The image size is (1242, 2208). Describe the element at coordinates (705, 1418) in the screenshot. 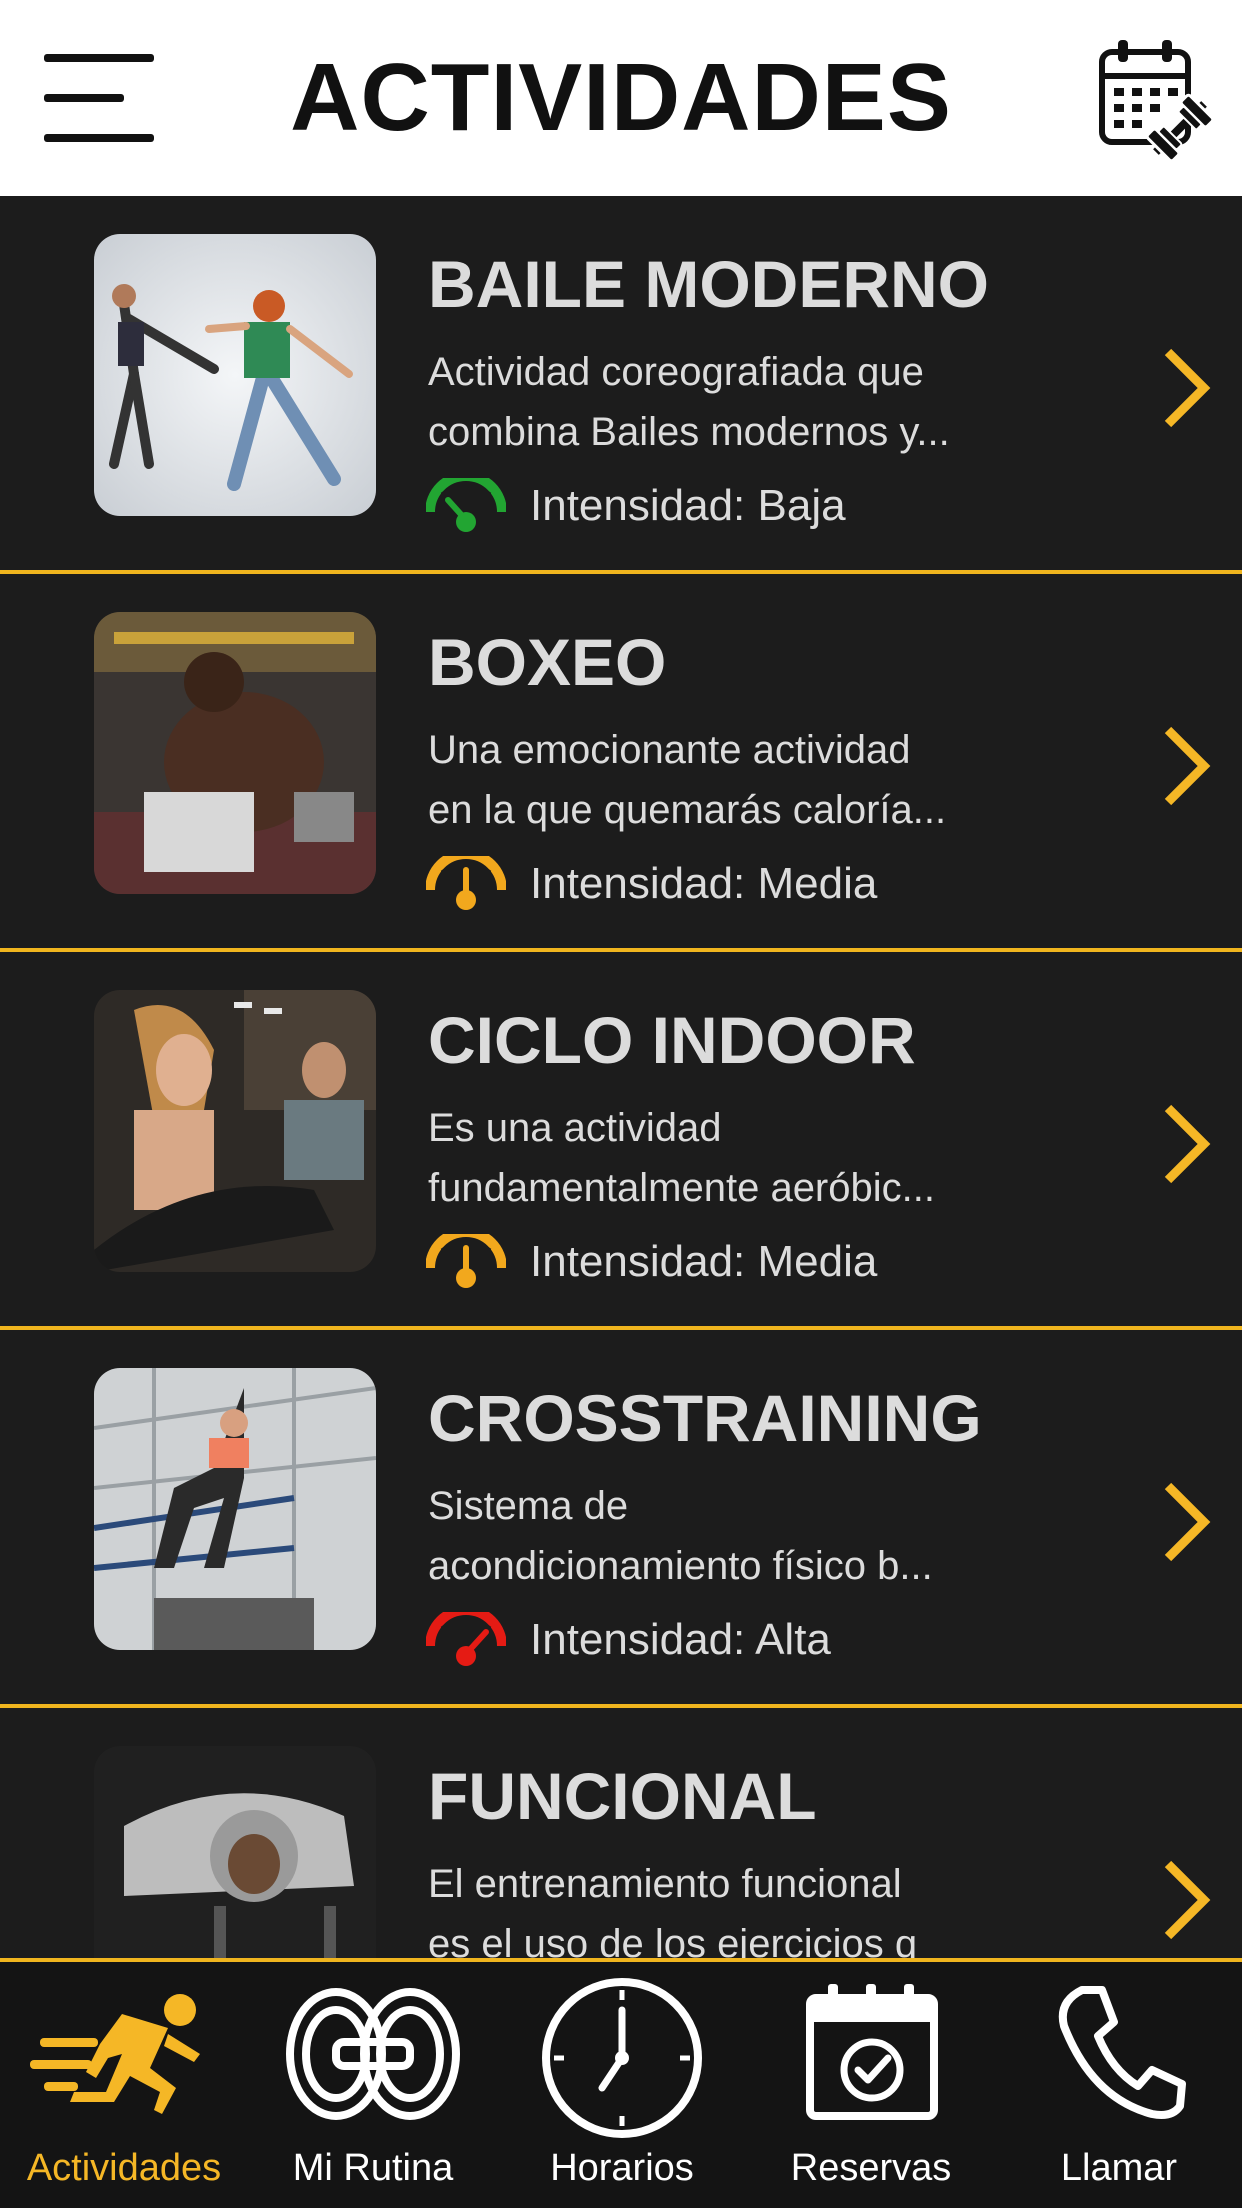

I see `activity-title: CROSSTRAINING` at that location.